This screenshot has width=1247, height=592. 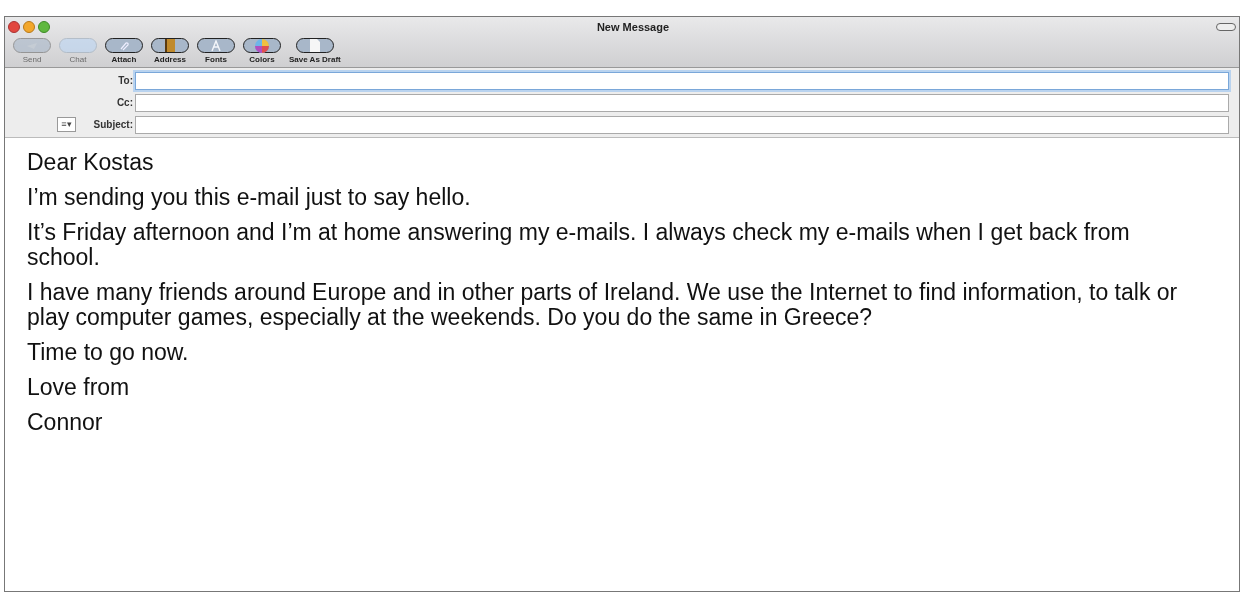 What do you see at coordinates (108, 352) in the screenshot?
I see `message-paragraph: Time to go now.` at bounding box center [108, 352].